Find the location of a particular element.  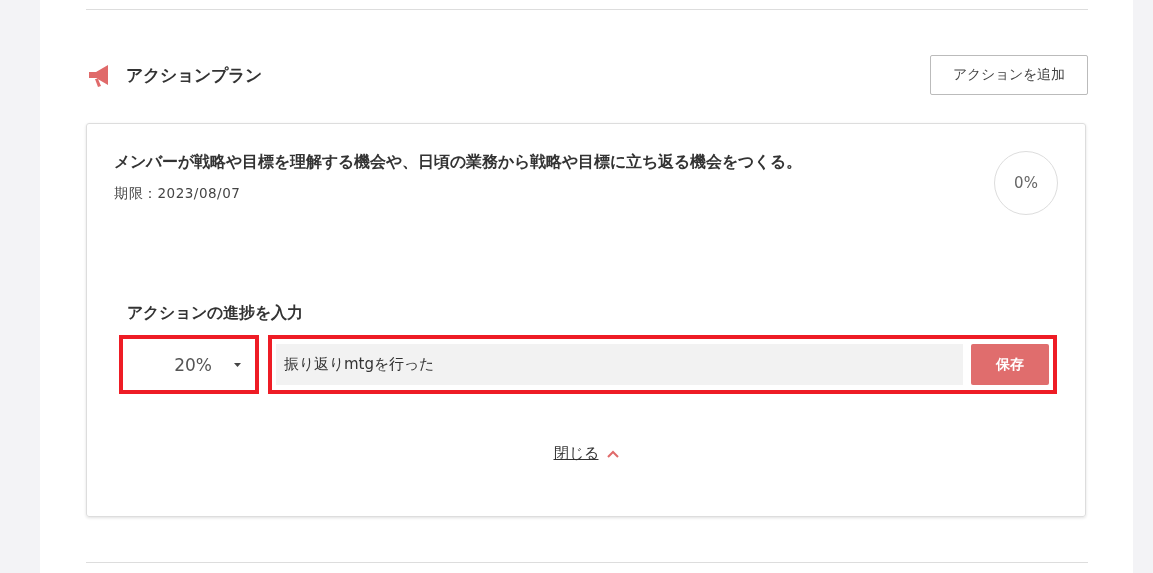

add-action-button: アクションを追加 is located at coordinates (1009, 75).